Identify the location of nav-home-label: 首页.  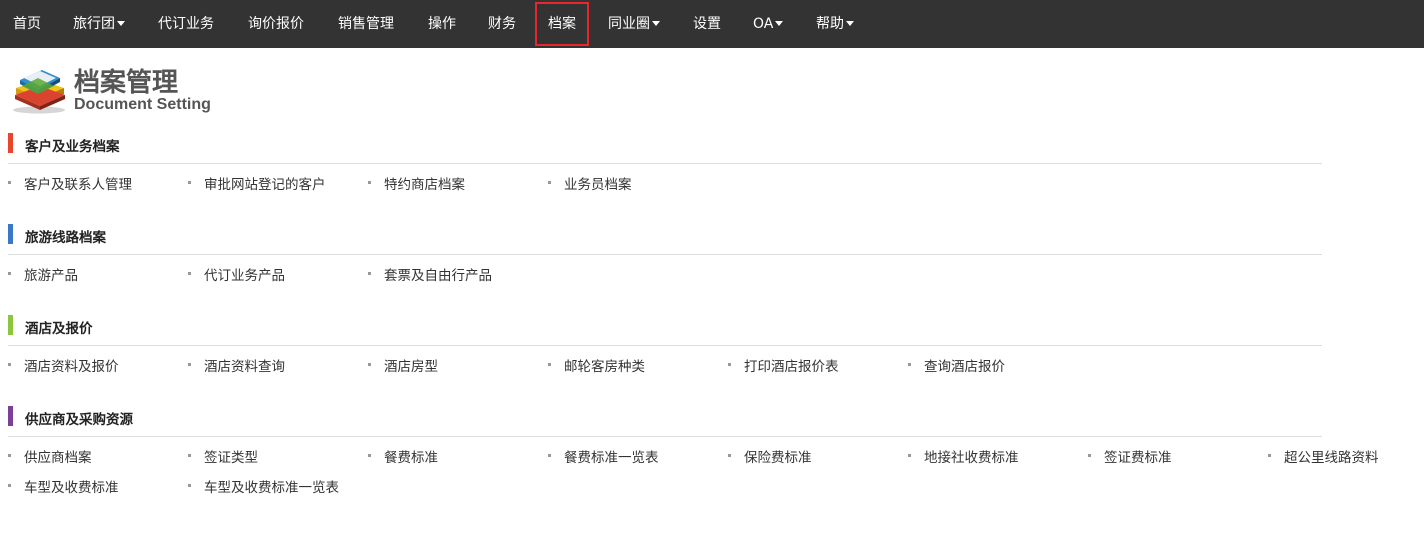
(27, 24).